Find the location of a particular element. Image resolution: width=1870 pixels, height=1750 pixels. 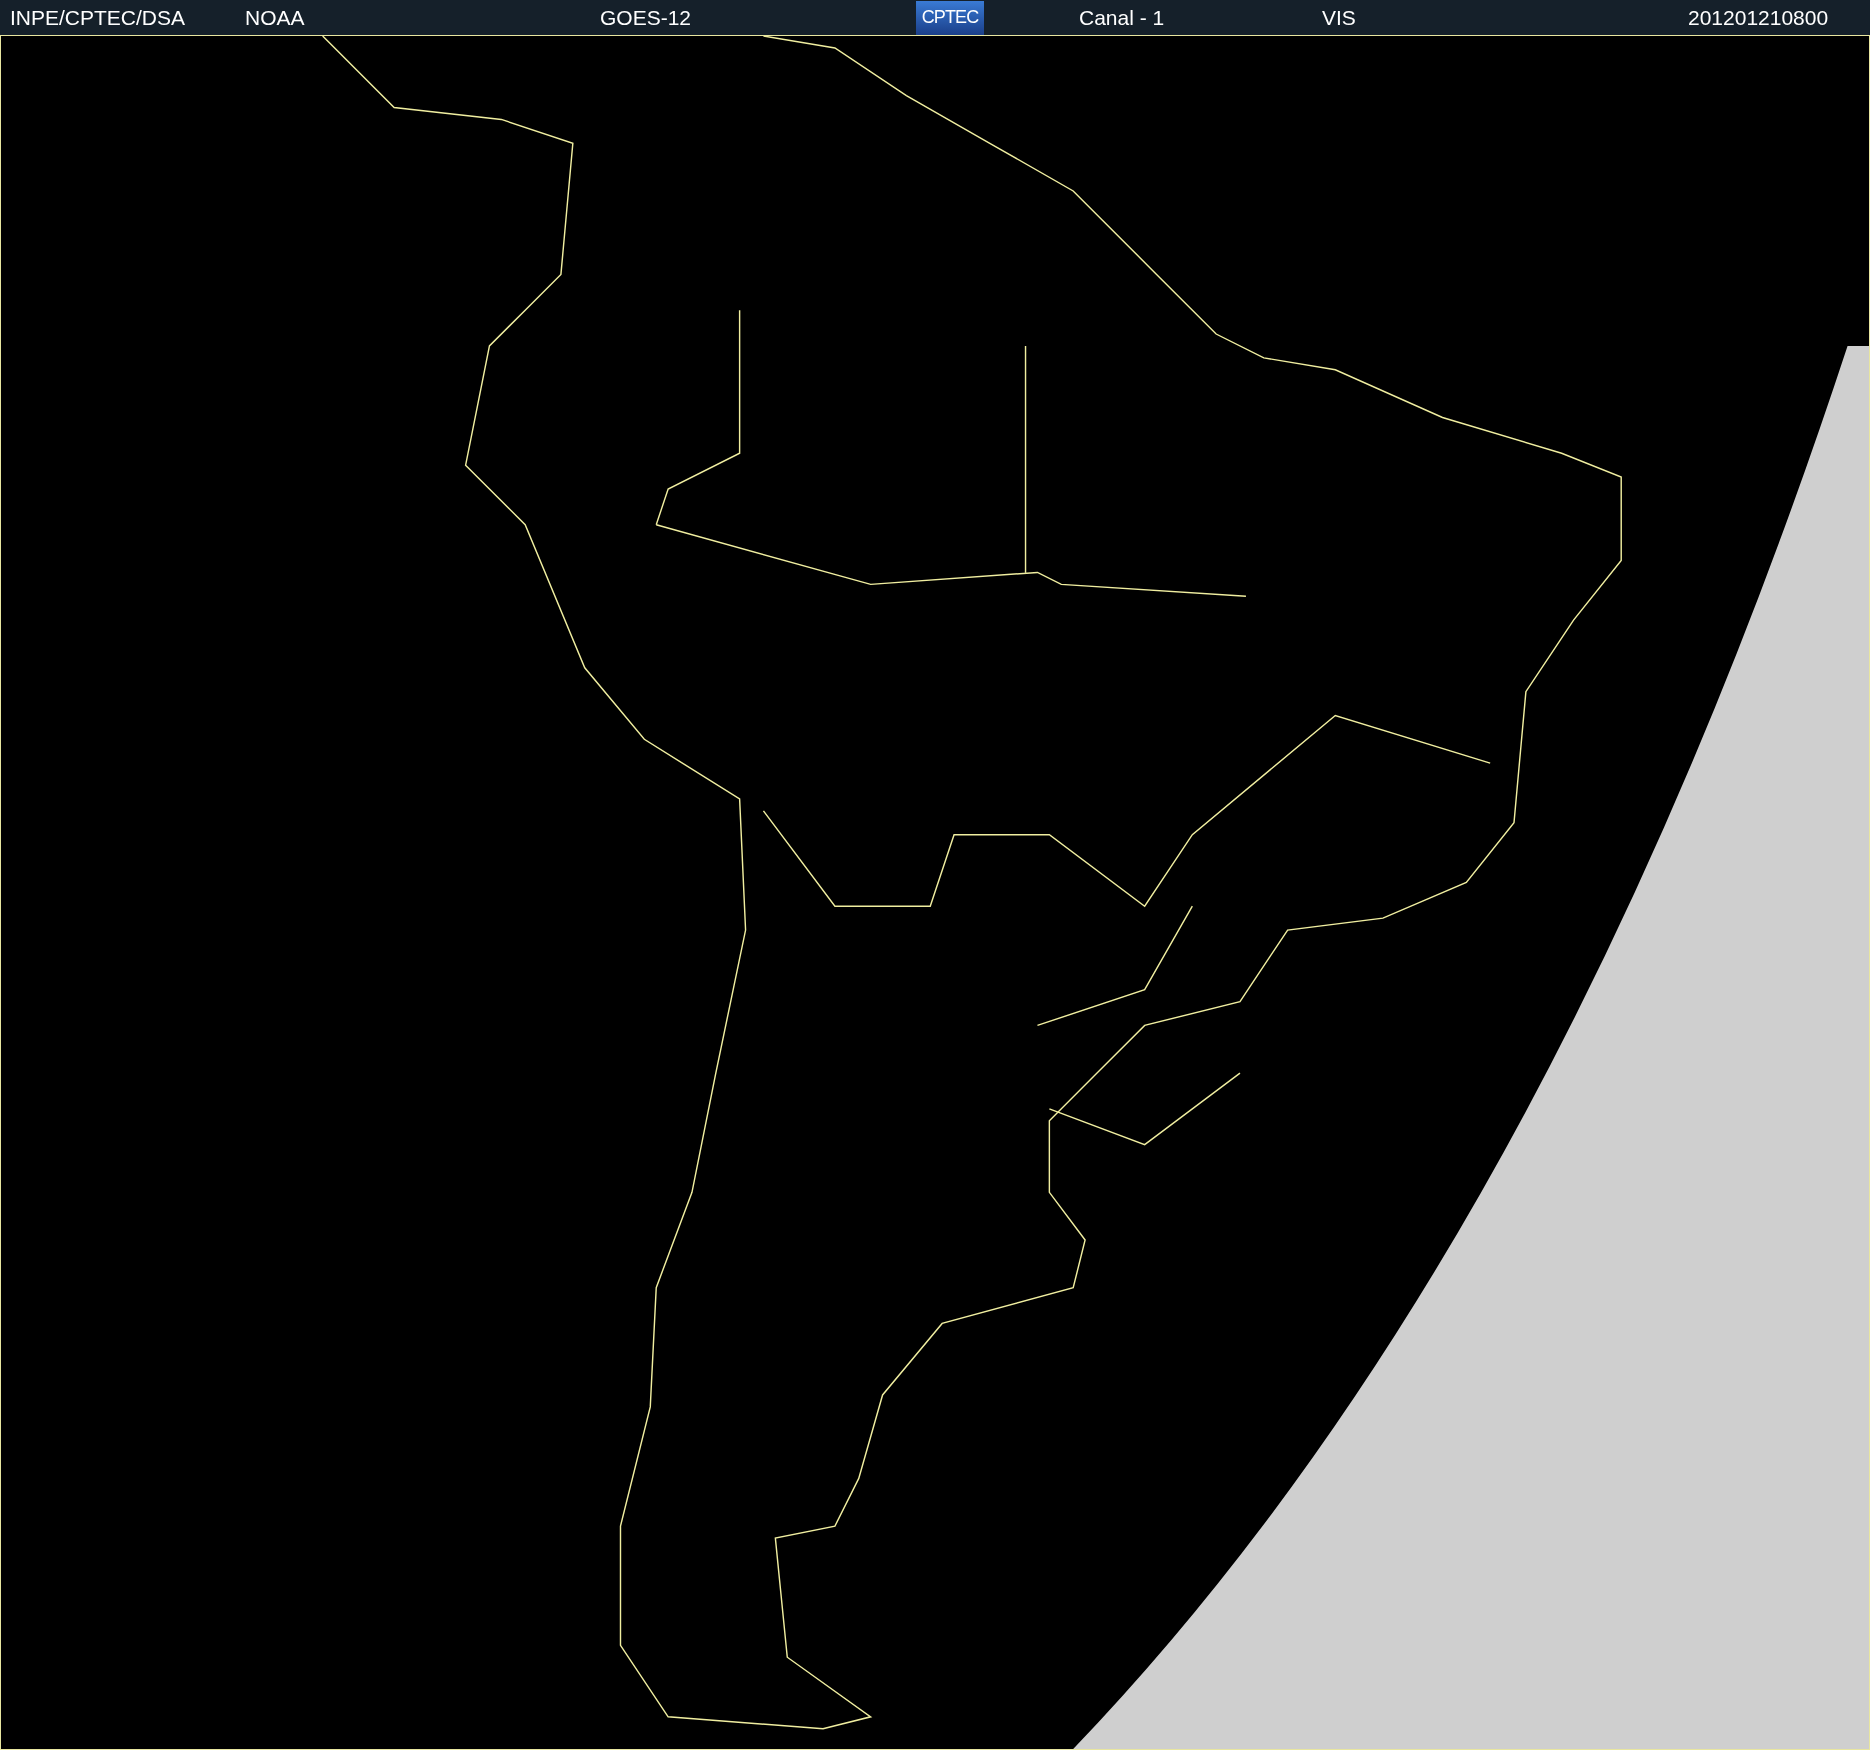

satellite-label: GOES-12 is located at coordinates (646, 17).